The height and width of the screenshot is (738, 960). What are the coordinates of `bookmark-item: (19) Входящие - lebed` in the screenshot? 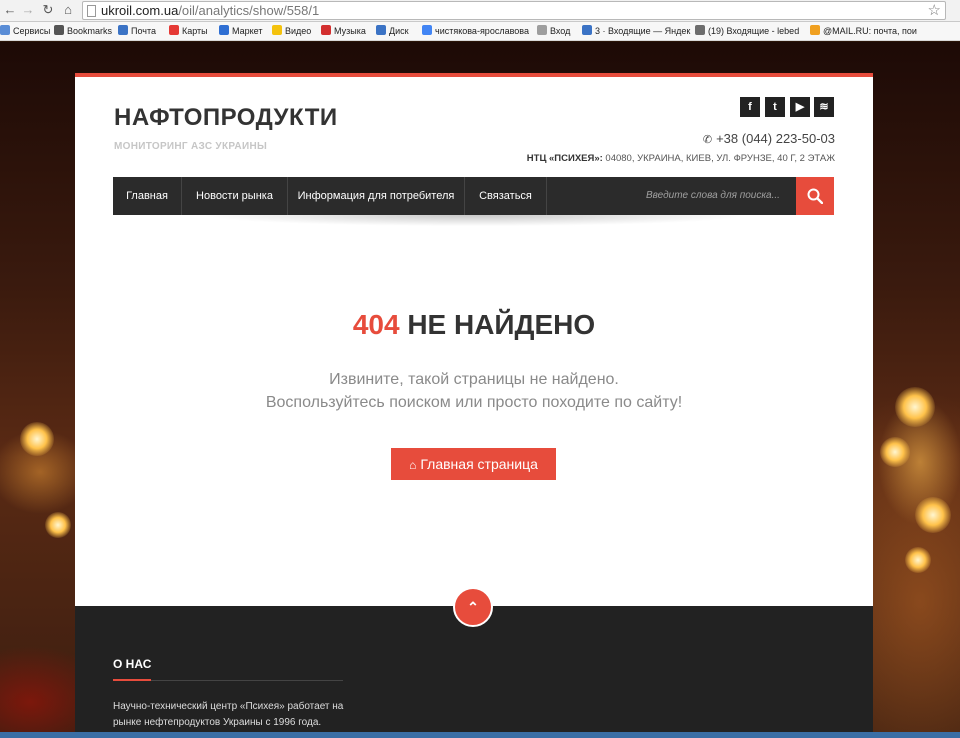 It's located at (747, 31).